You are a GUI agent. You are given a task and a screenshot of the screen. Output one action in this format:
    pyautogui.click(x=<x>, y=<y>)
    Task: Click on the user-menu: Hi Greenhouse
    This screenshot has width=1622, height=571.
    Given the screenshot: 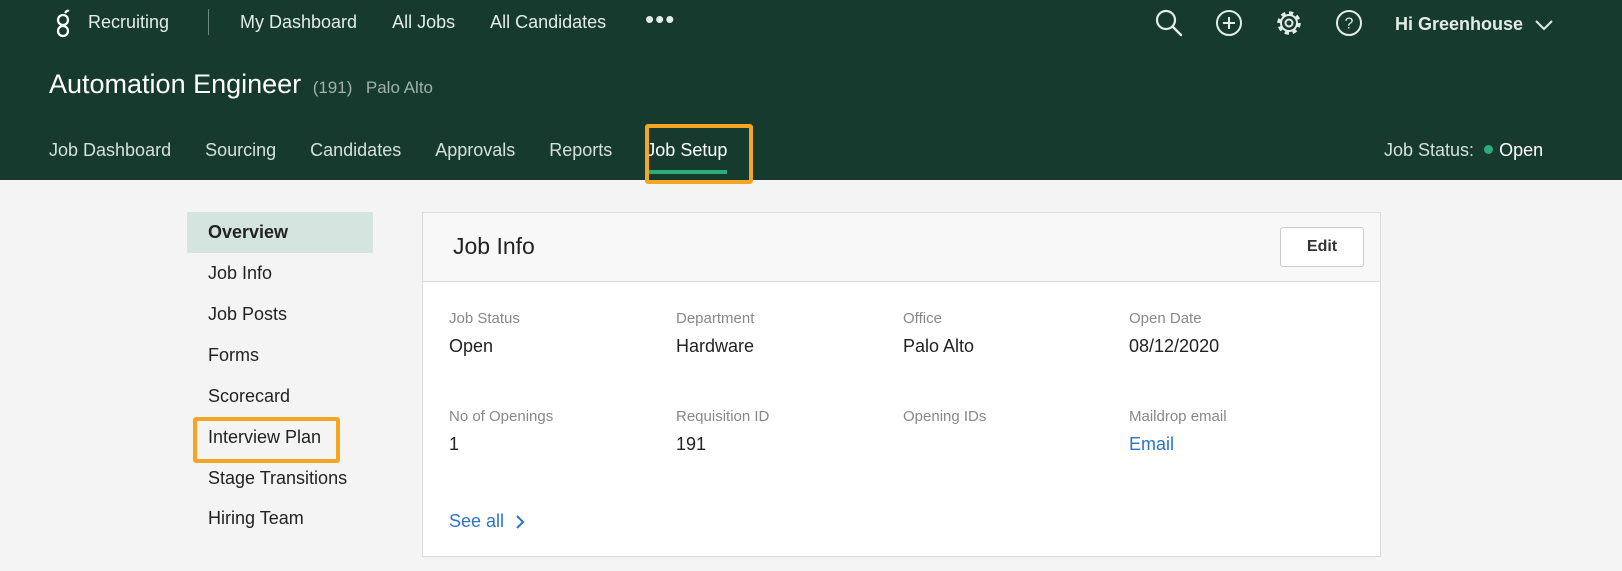 What is the action you would take?
    pyautogui.click(x=1474, y=24)
    